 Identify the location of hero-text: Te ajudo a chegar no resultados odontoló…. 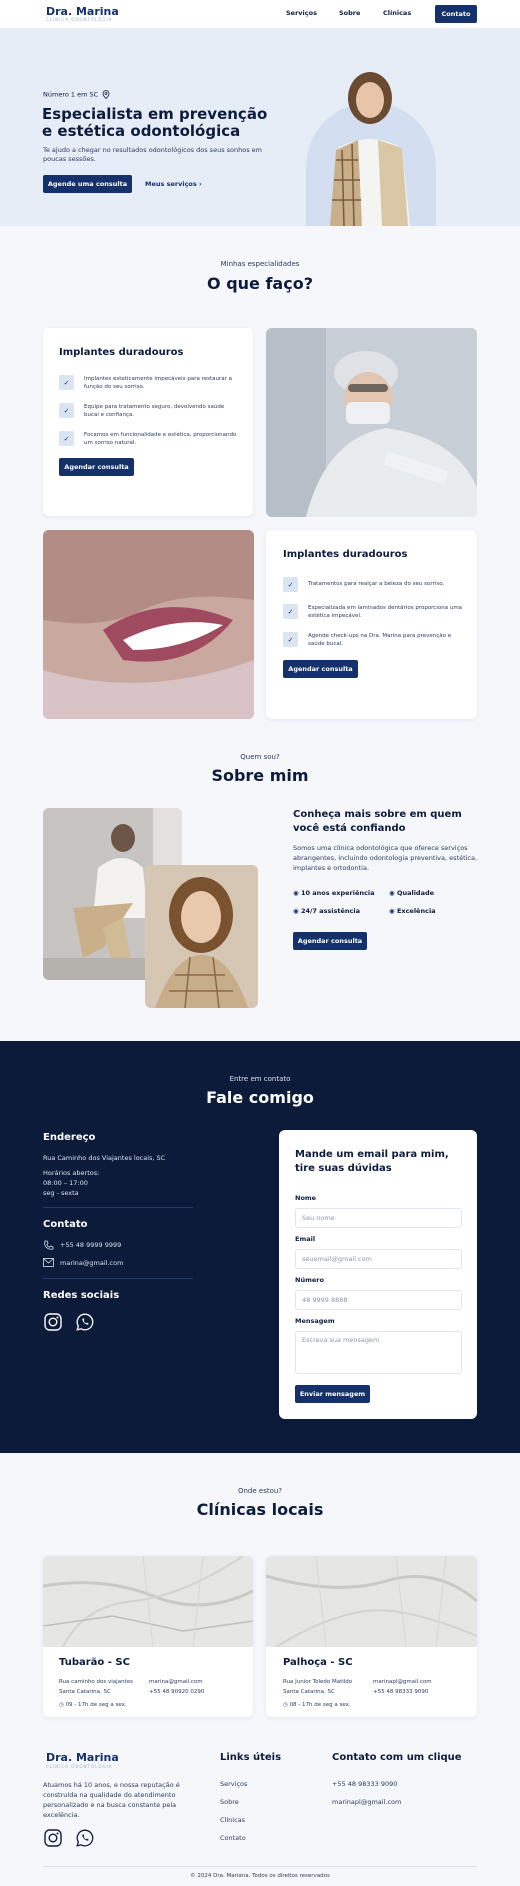
(153, 154).